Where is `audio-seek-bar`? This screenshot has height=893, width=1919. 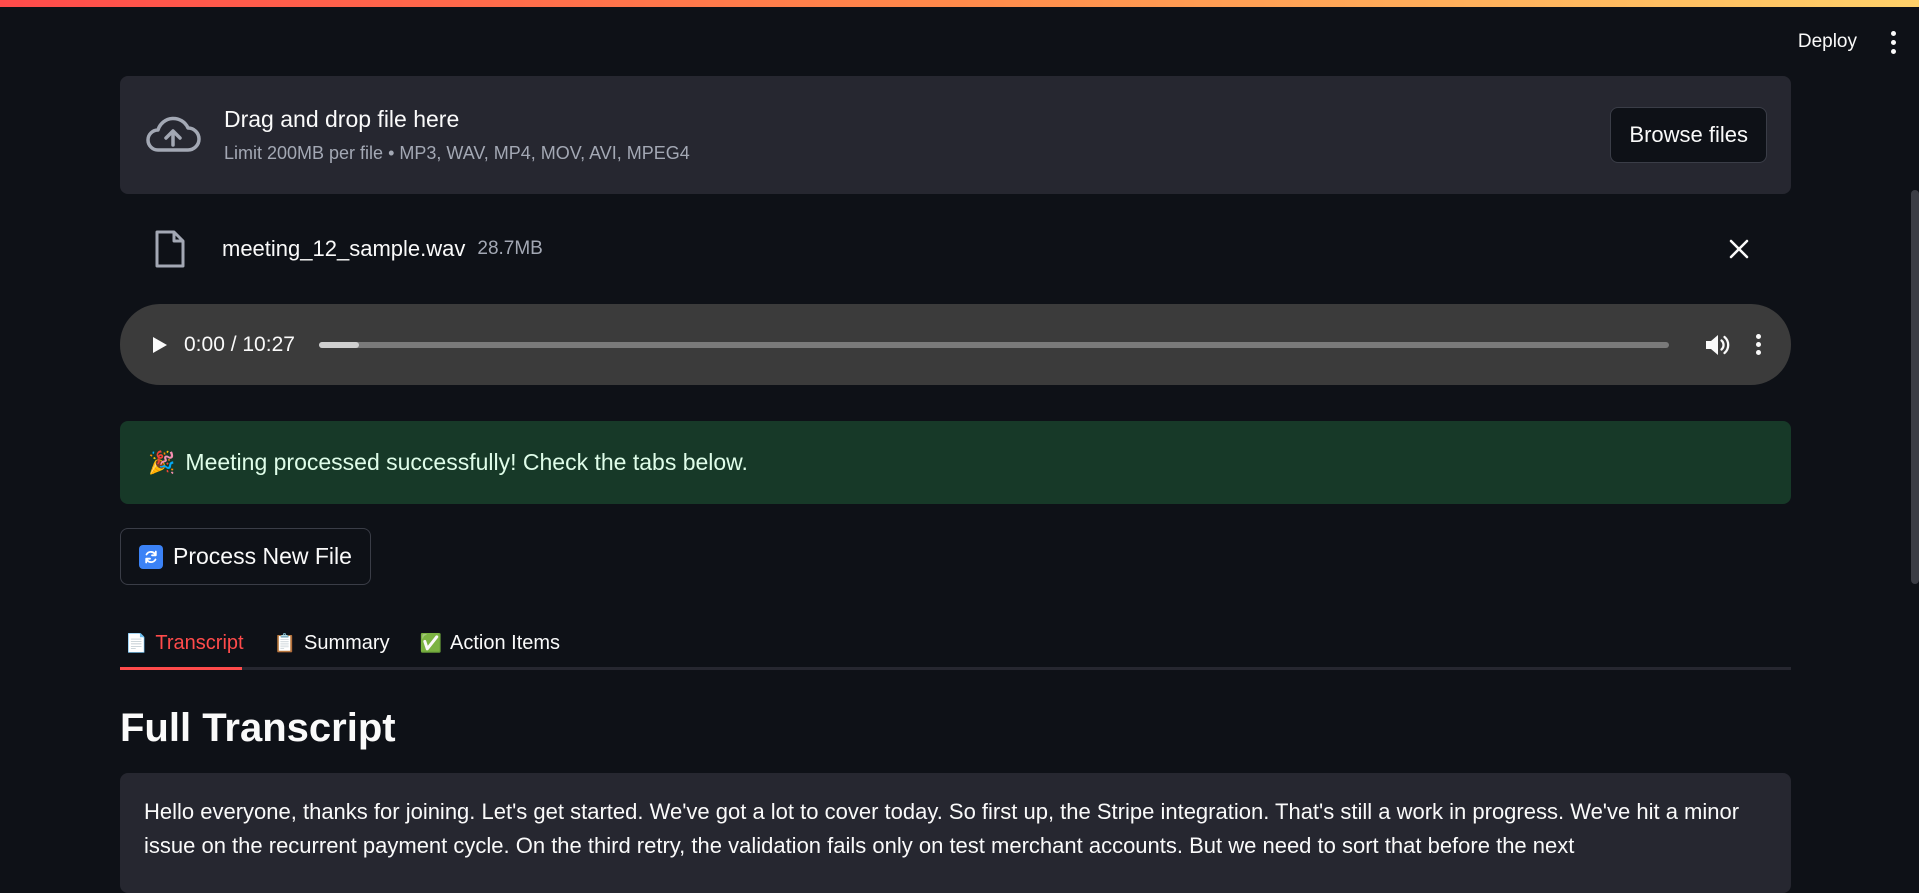 audio-seek-bar is located at coordinates (993, 344).